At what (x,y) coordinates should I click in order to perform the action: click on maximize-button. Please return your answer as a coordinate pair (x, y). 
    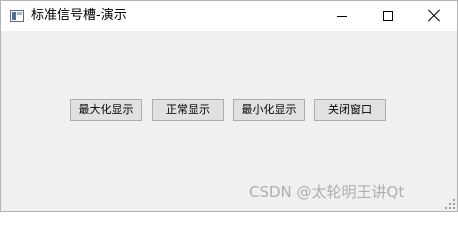
    Looking at the image, I should click on (388, 16).